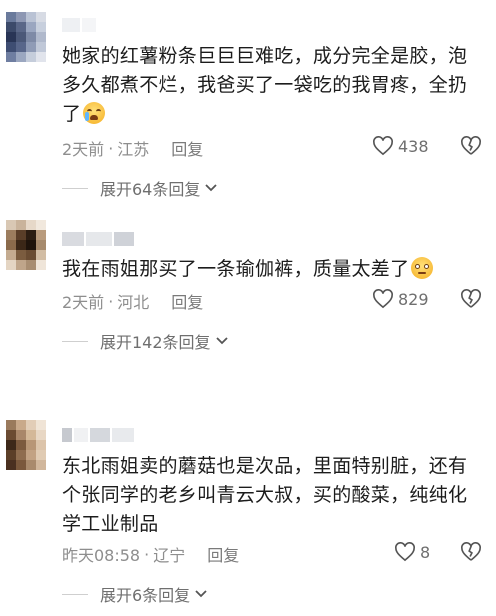  Describe the element at coordinates (133, 149) in the screenshot. I see `comment-location: 江苏` at that location.